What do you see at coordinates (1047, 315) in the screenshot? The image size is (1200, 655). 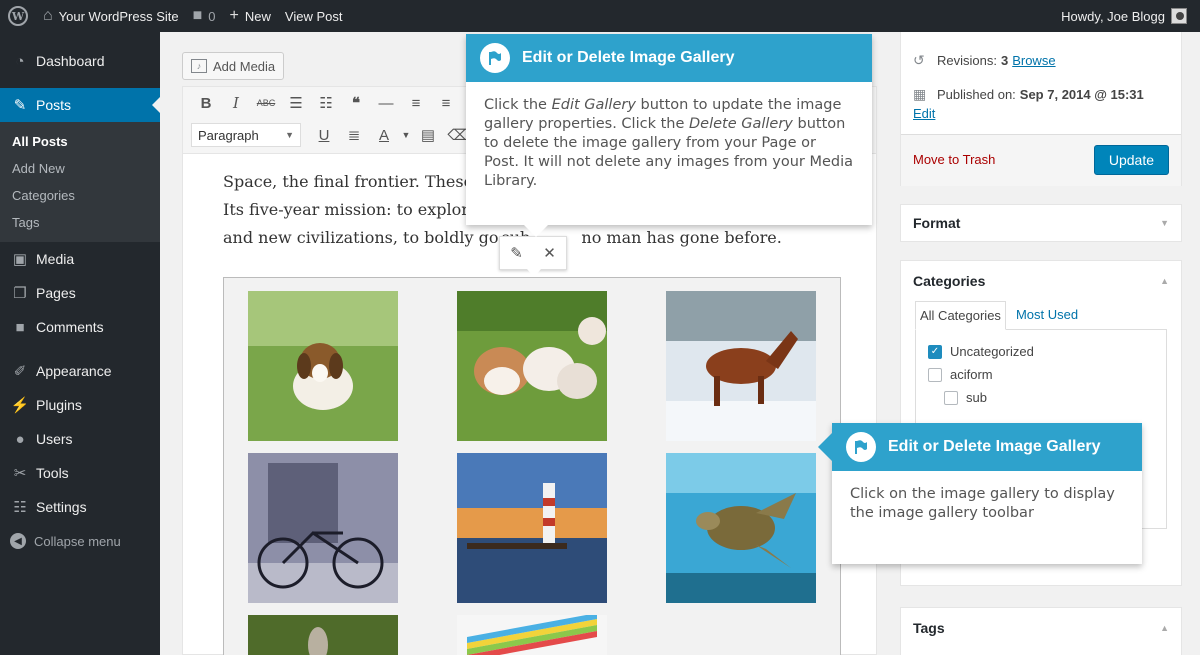 I see `tab-most-used: Most Used` at bounding box center [1047, 315].